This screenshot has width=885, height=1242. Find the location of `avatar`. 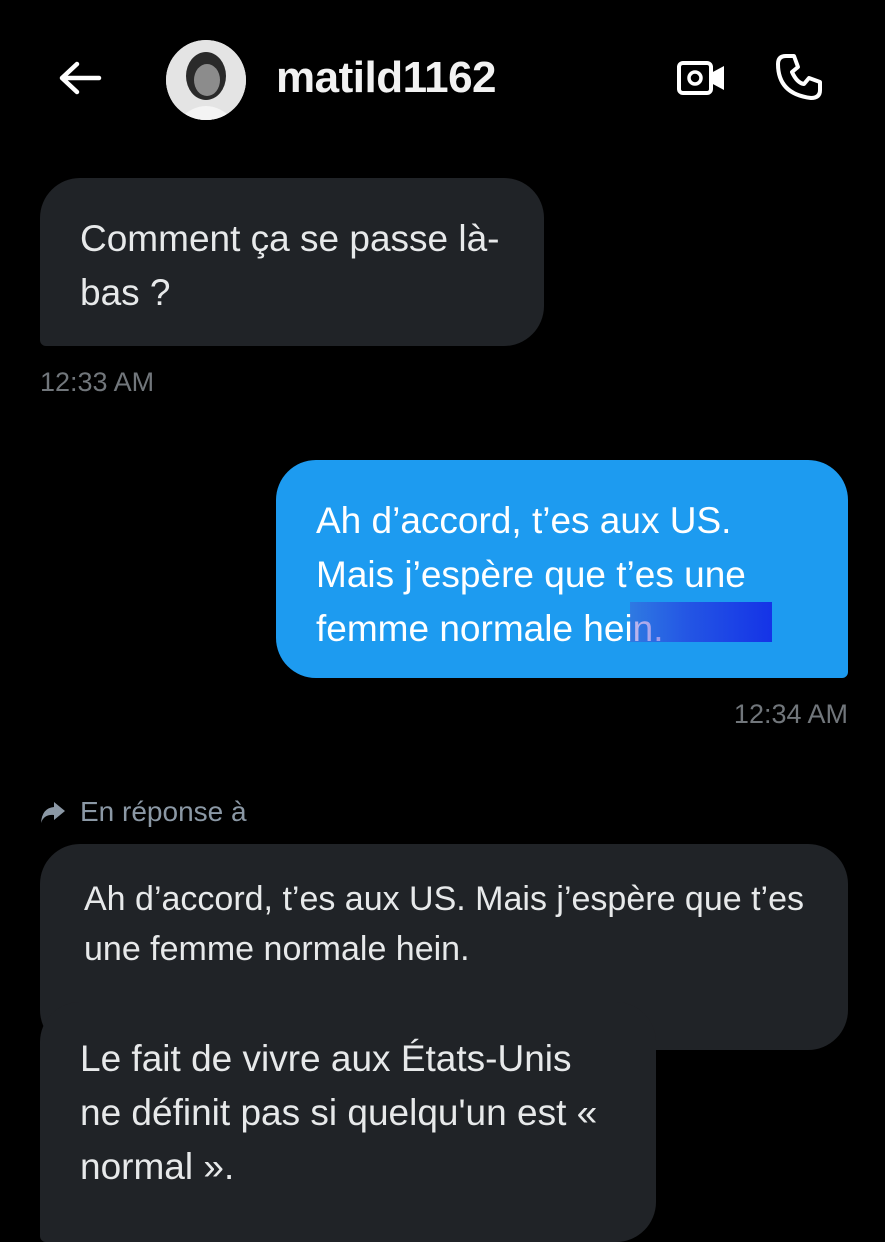

avatar is located at coordinates (206, 80).